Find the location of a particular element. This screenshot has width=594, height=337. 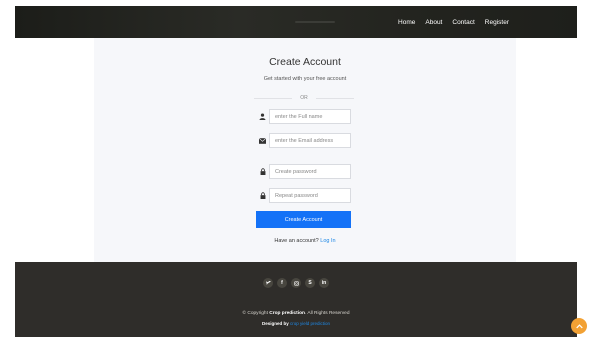

password-input is located at coordinates (310, 171).